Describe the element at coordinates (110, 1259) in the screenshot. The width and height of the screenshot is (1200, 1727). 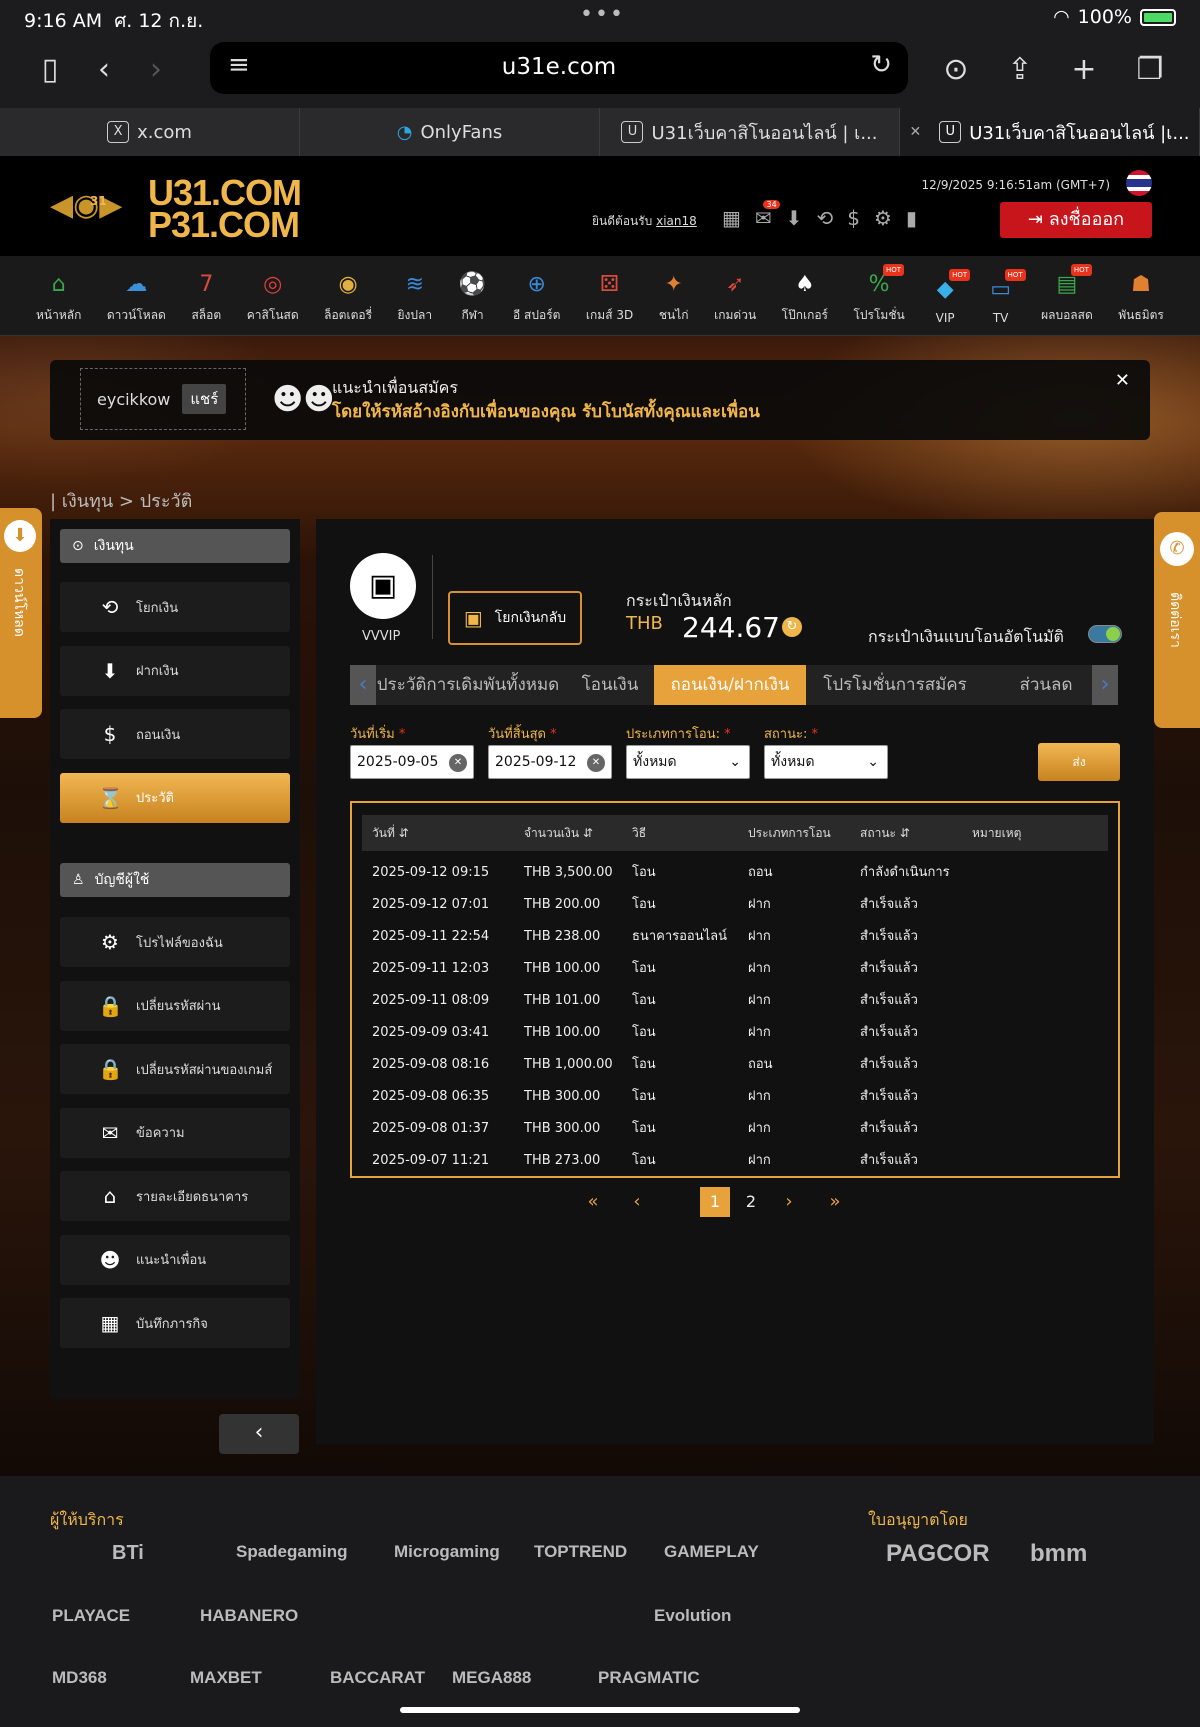
I see `friends-icon: ☻` at that location.